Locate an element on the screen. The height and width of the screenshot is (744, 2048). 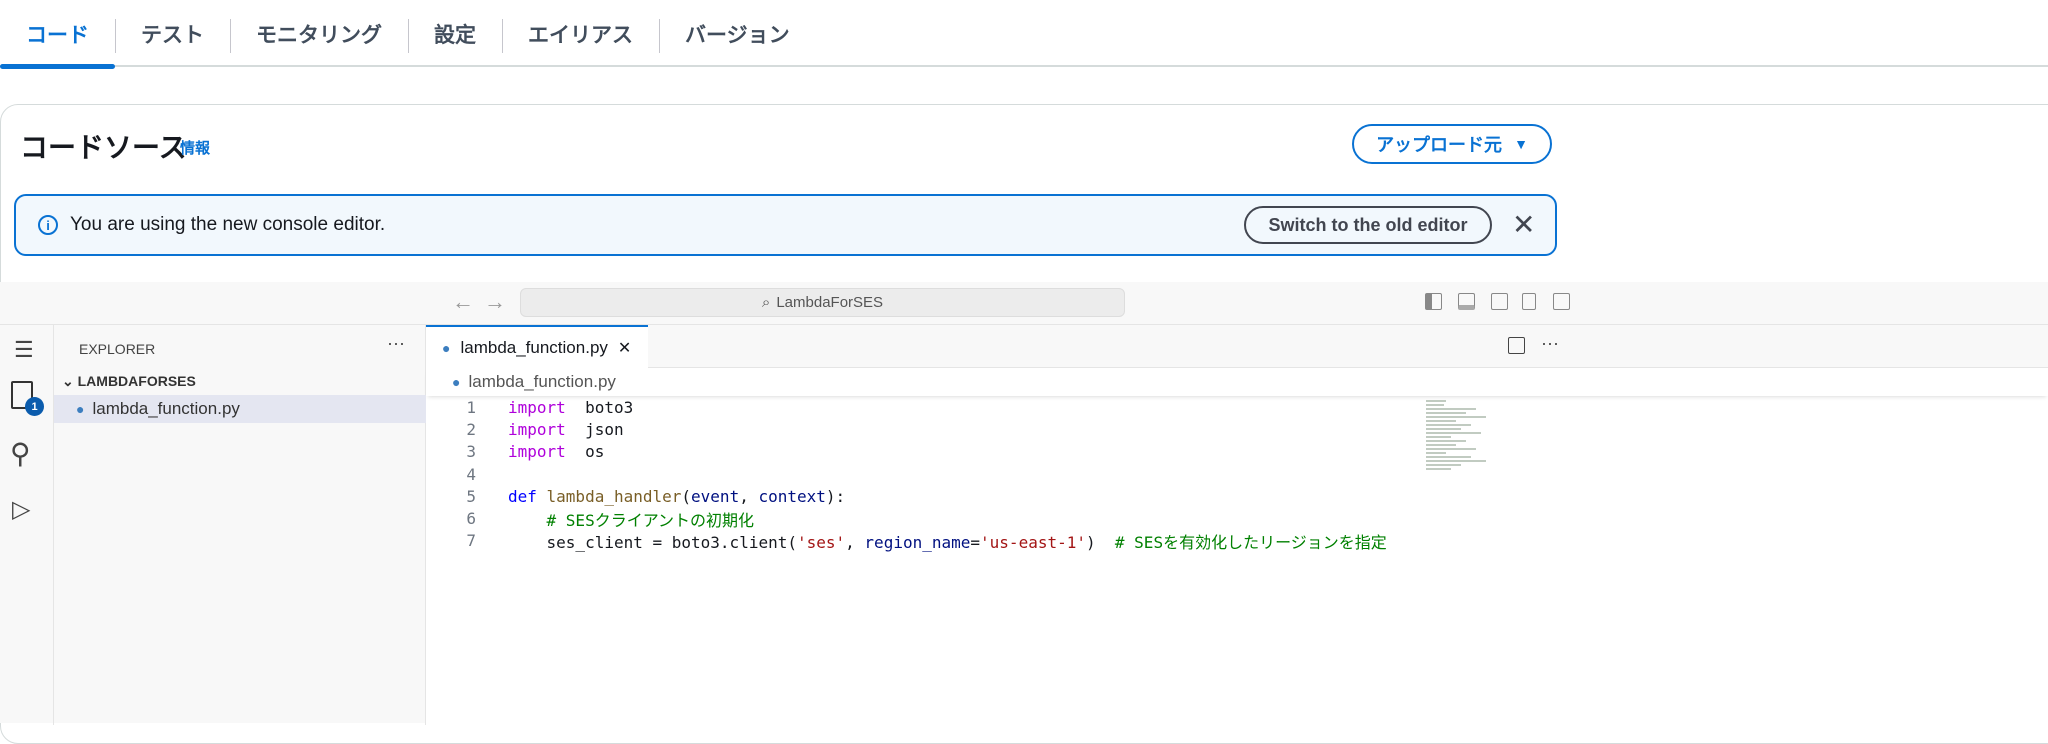
code-token: ) is located at coordinates (1100, 542).